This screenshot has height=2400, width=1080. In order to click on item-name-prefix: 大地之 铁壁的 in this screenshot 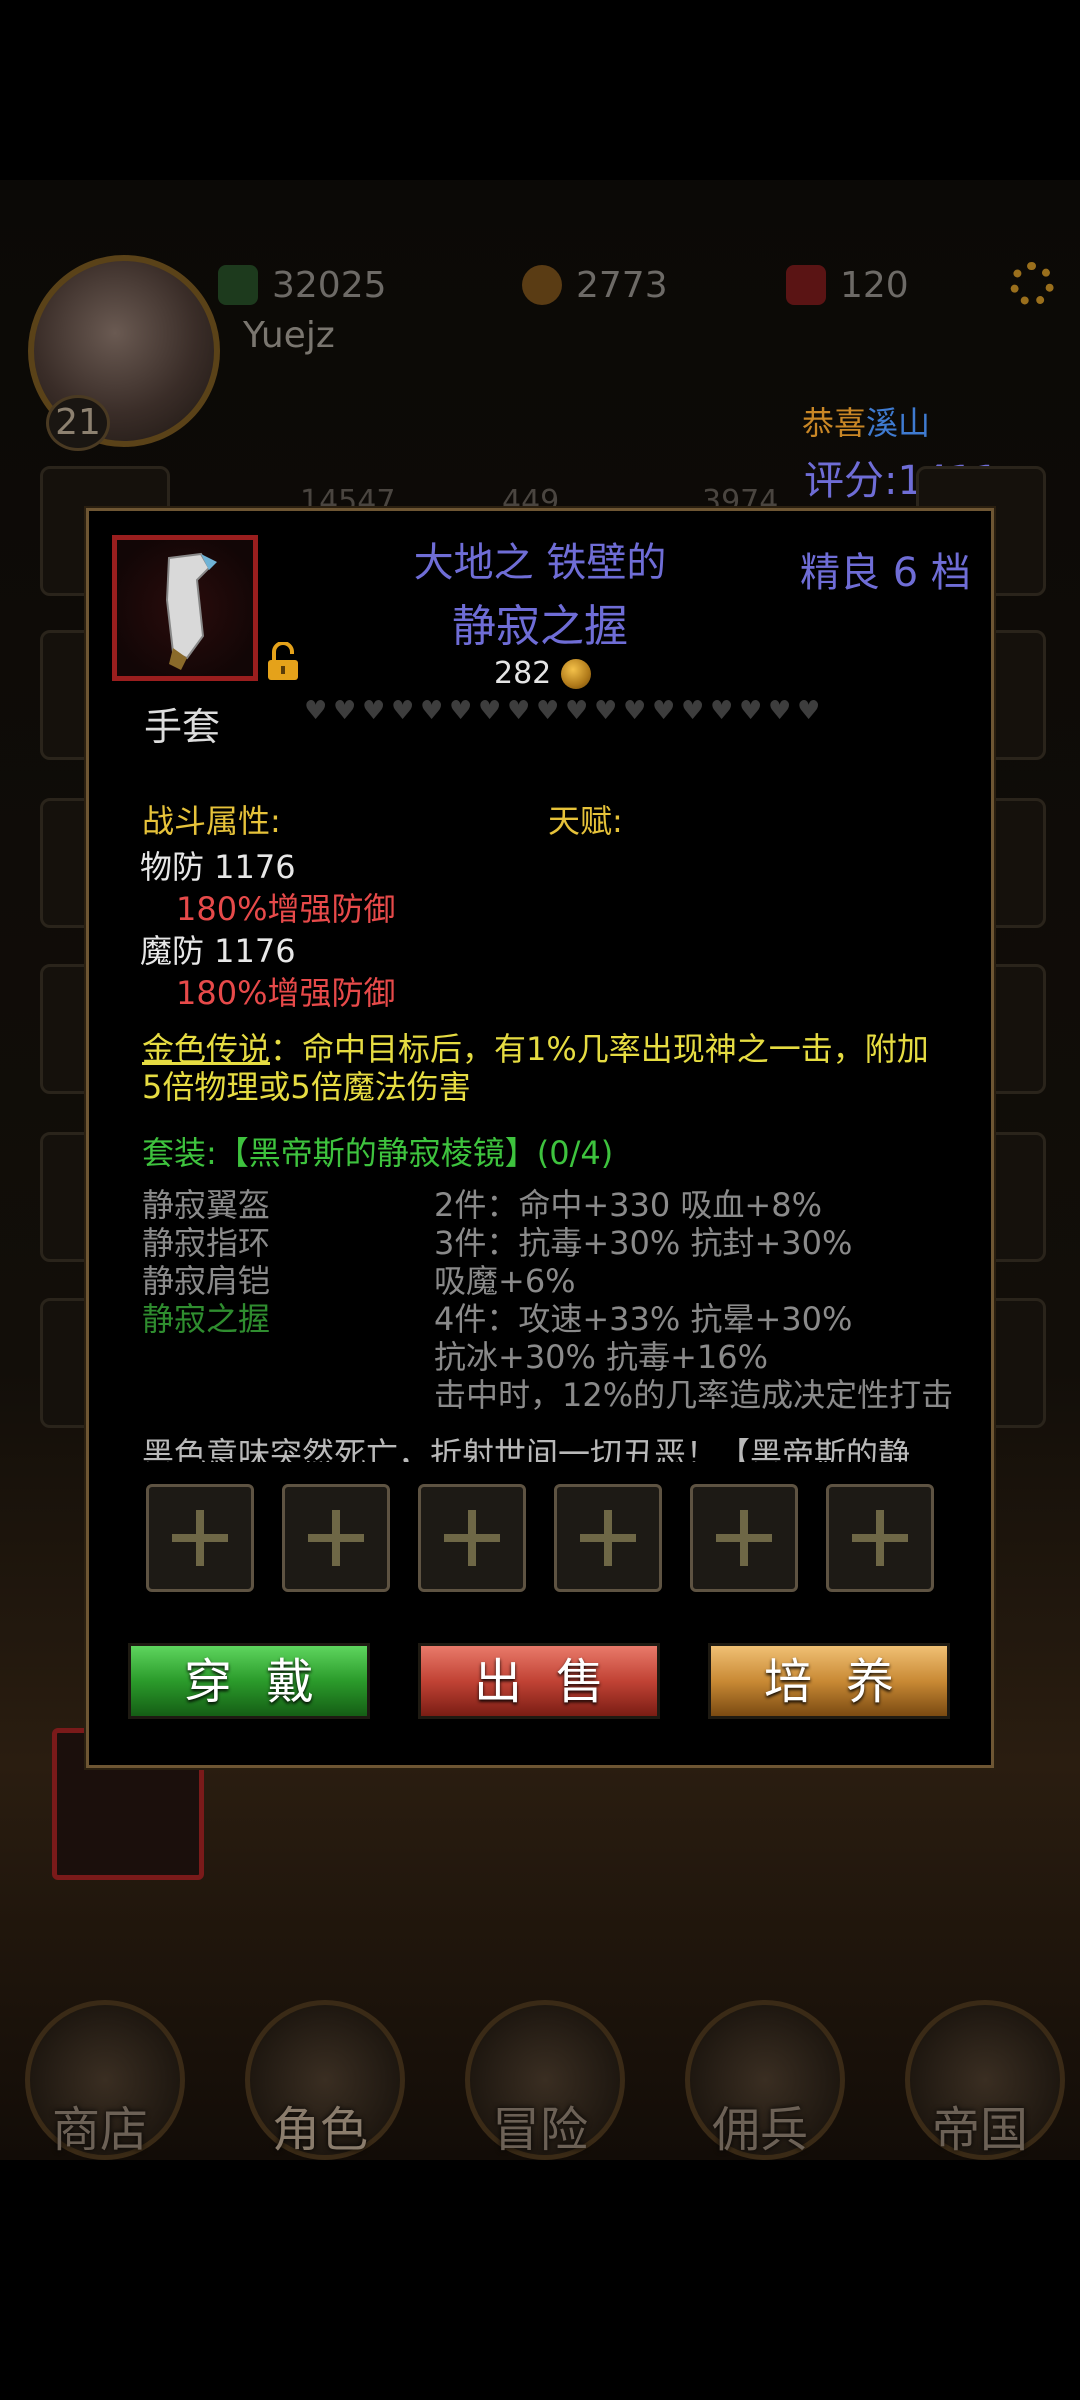, I will do `click(540, 563)`.